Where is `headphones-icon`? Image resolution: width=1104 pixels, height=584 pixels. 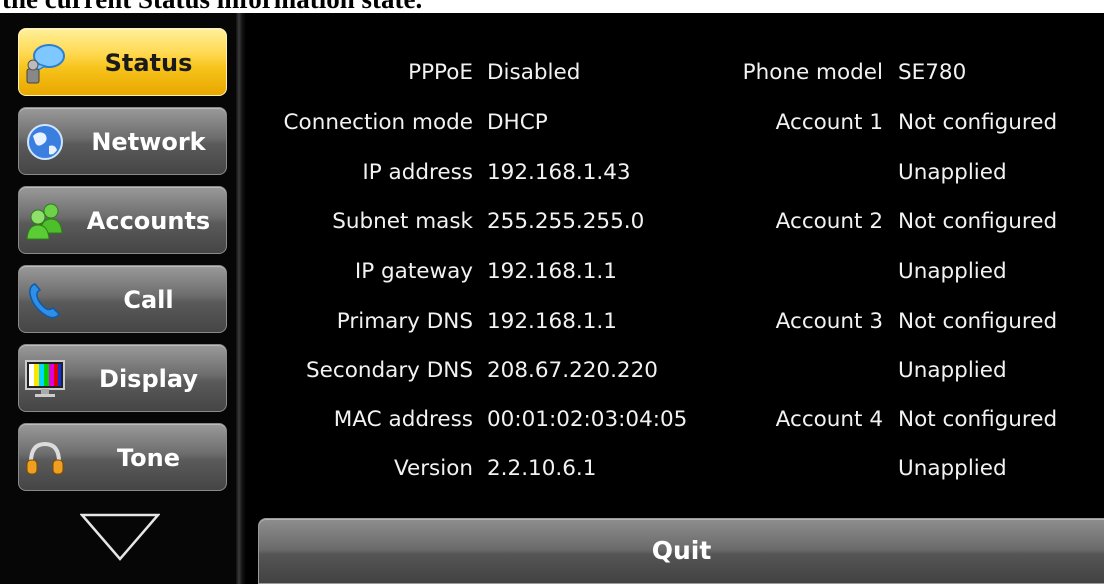 headphones-icon is located at coordinates (45, 458).